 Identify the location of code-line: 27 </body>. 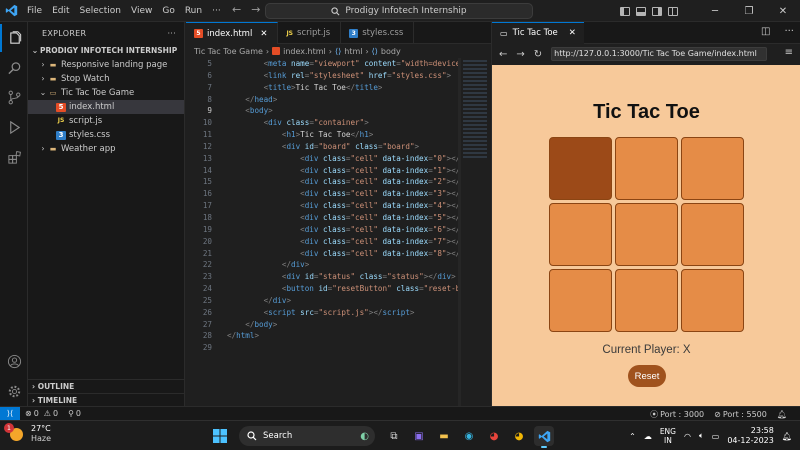
(338, 325).